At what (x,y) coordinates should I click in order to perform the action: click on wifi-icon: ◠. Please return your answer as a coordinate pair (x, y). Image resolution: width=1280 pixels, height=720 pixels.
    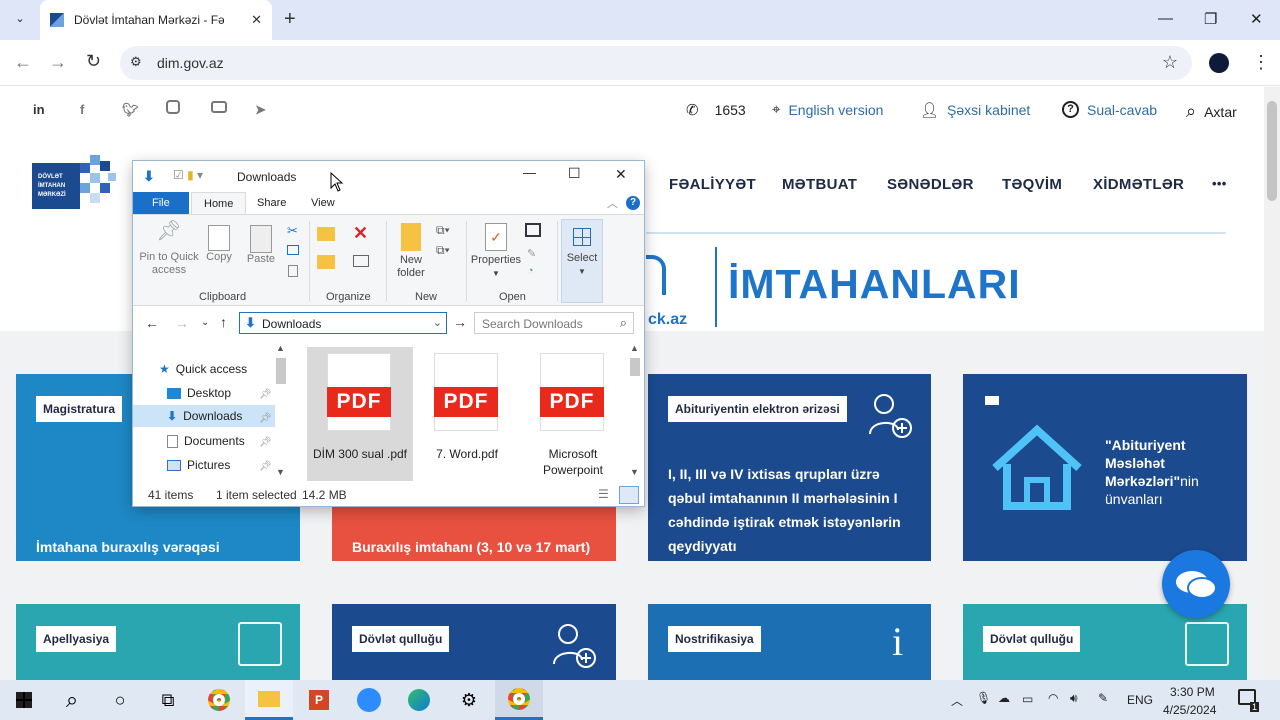
    Looking at the image, I should click on (1053, 698).